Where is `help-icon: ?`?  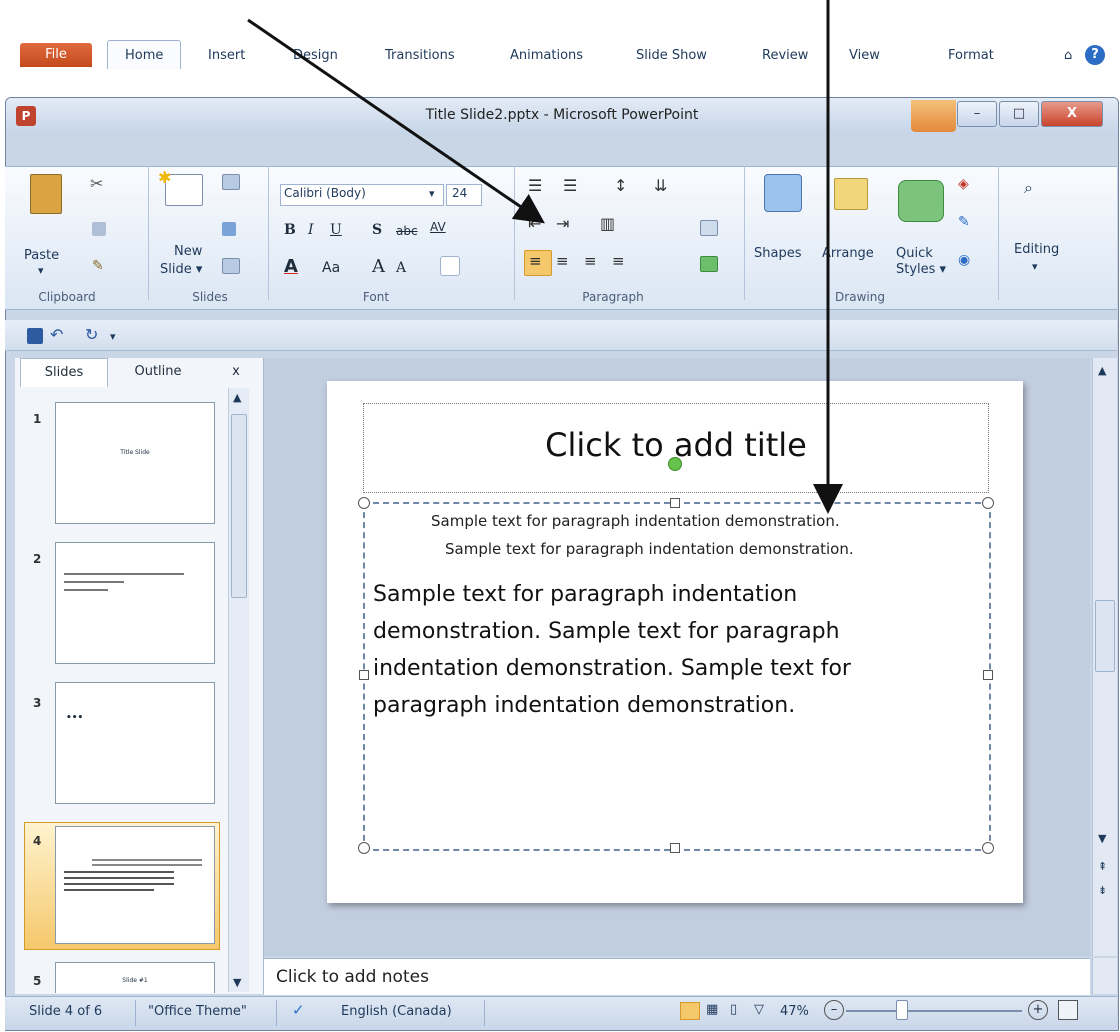 help-icon: ? is located at coordinates (1095, 55).